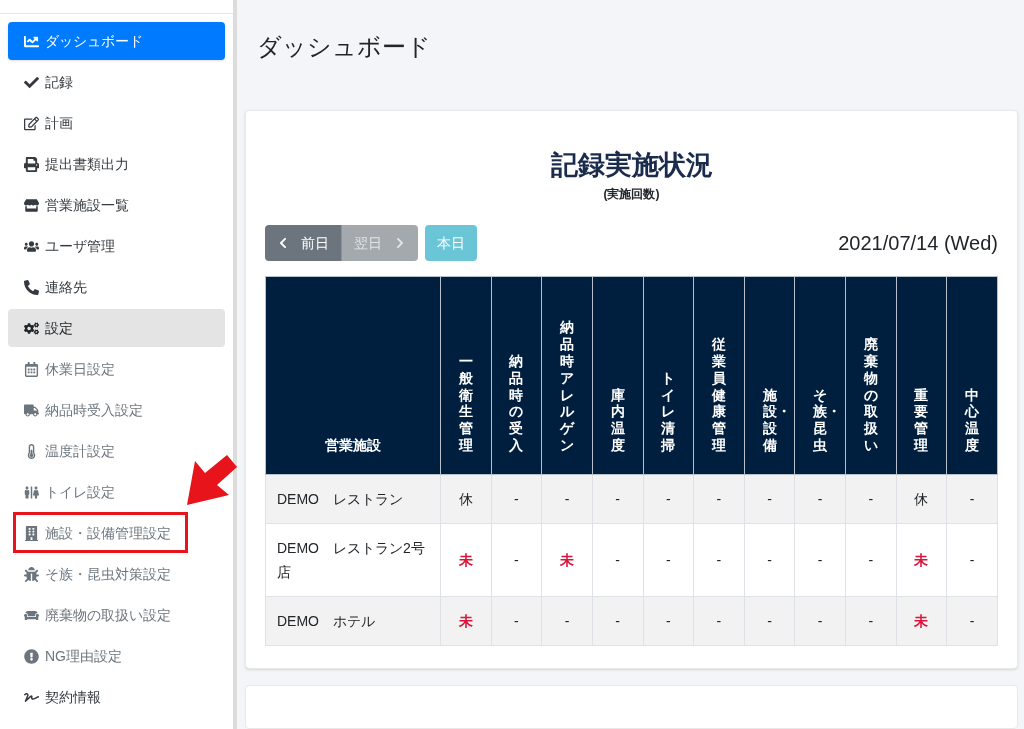  Describe the element at coordinates (31, 164) in the screenshot. I see `printer-icon` at that location.